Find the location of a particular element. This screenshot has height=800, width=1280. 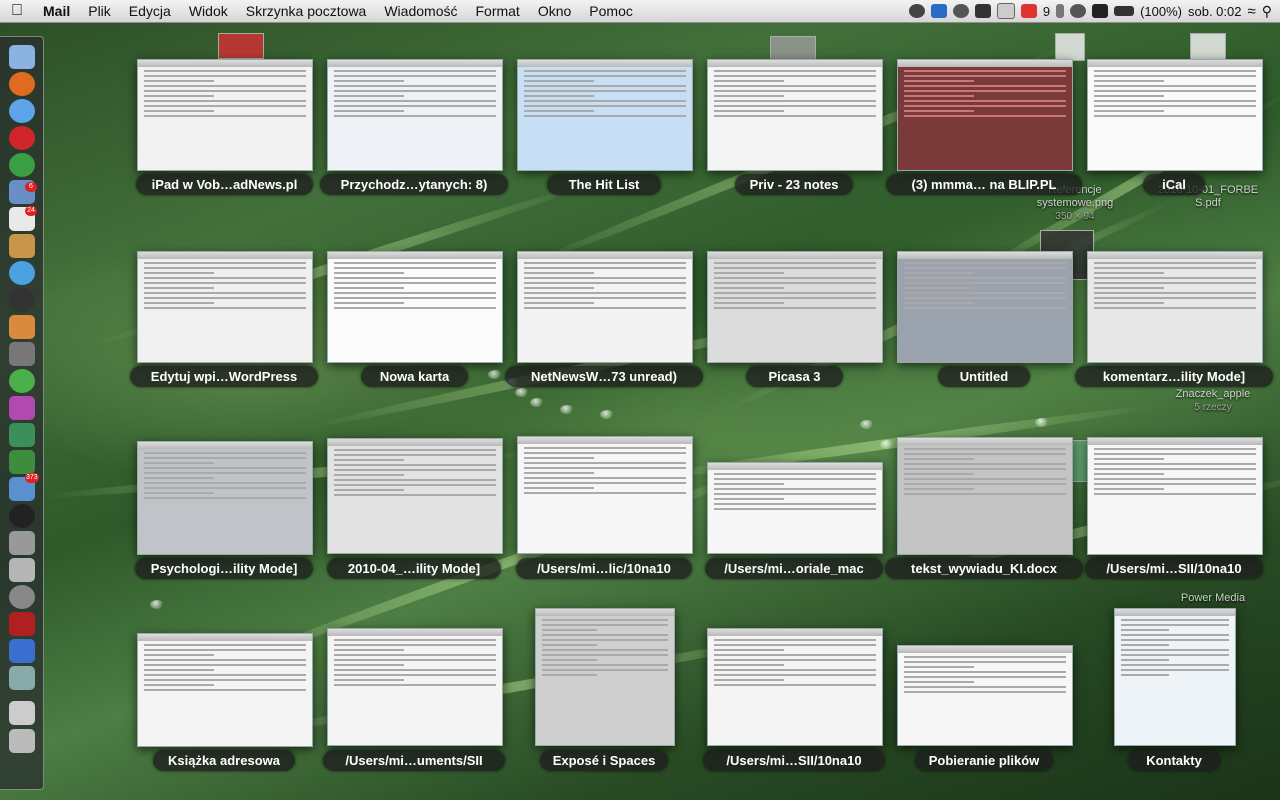

picasa-icon is located at coordinates (22, 381).